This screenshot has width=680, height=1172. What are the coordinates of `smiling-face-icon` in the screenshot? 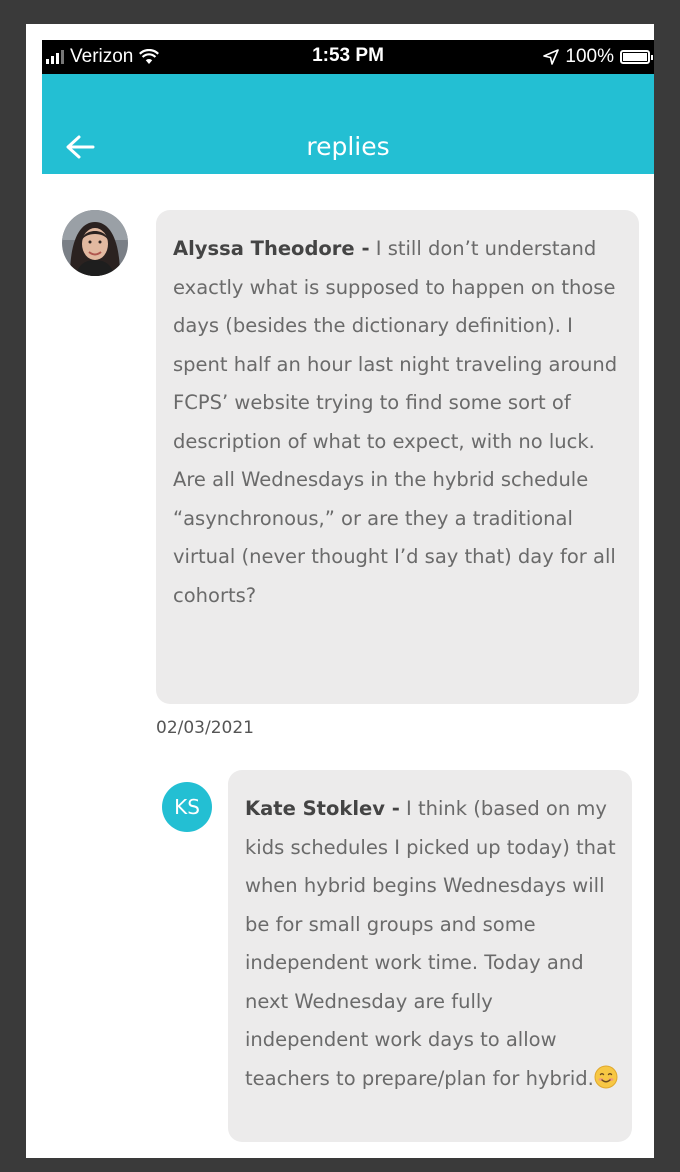 It's located at (606, 1076).